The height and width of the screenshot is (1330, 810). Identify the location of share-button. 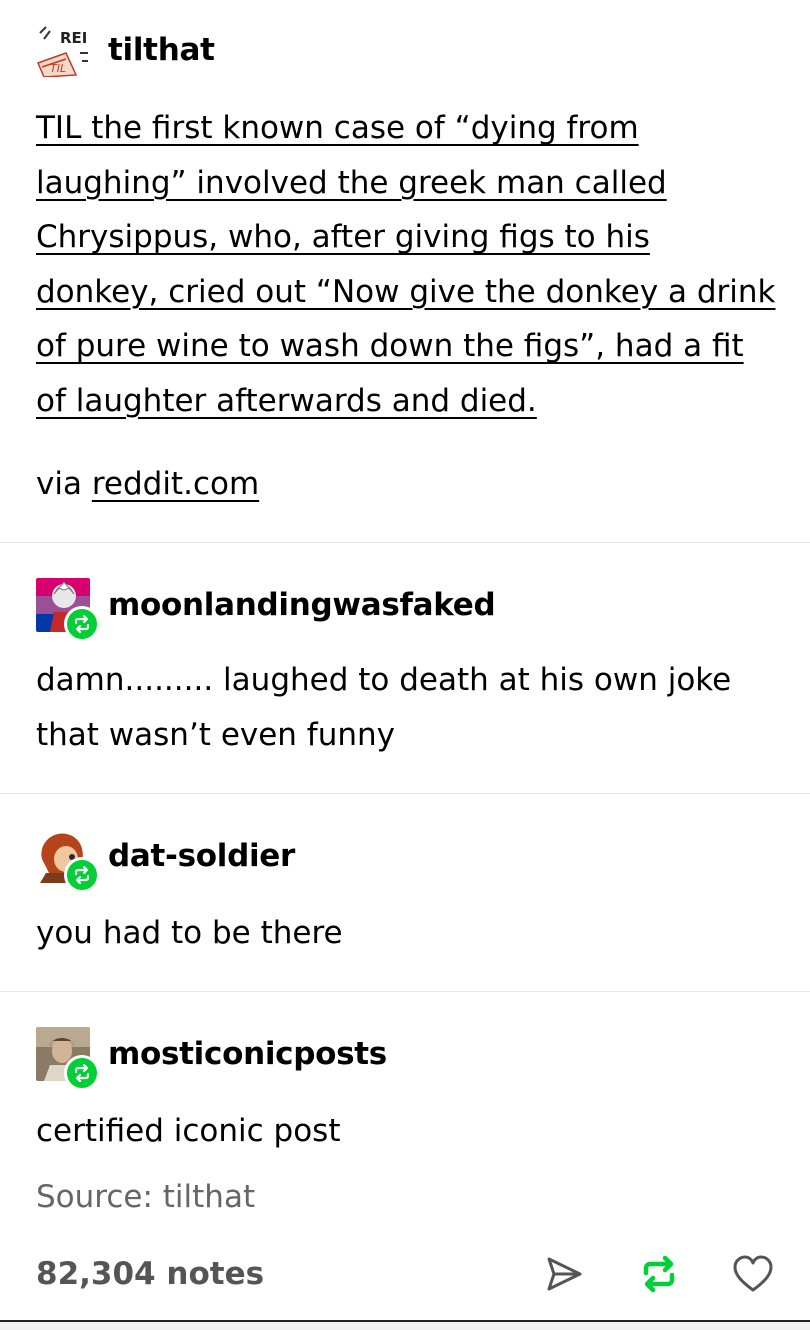
(564, 1274).